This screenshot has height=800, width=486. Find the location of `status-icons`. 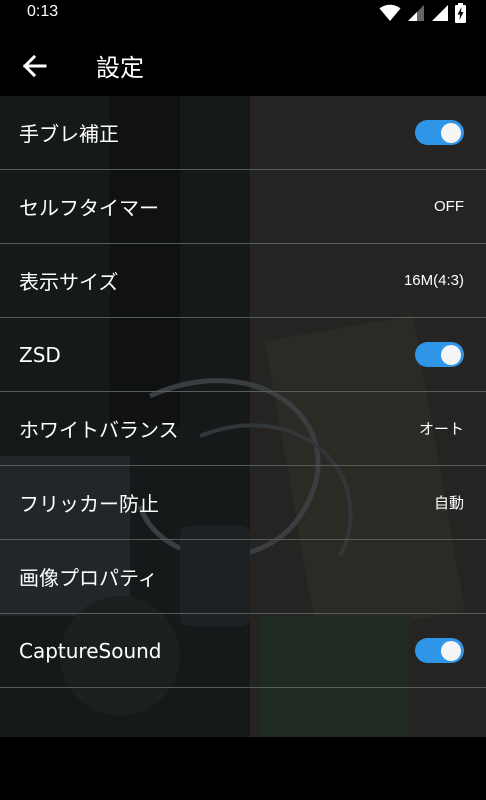

status-icons is located at coordinates (422, 13).